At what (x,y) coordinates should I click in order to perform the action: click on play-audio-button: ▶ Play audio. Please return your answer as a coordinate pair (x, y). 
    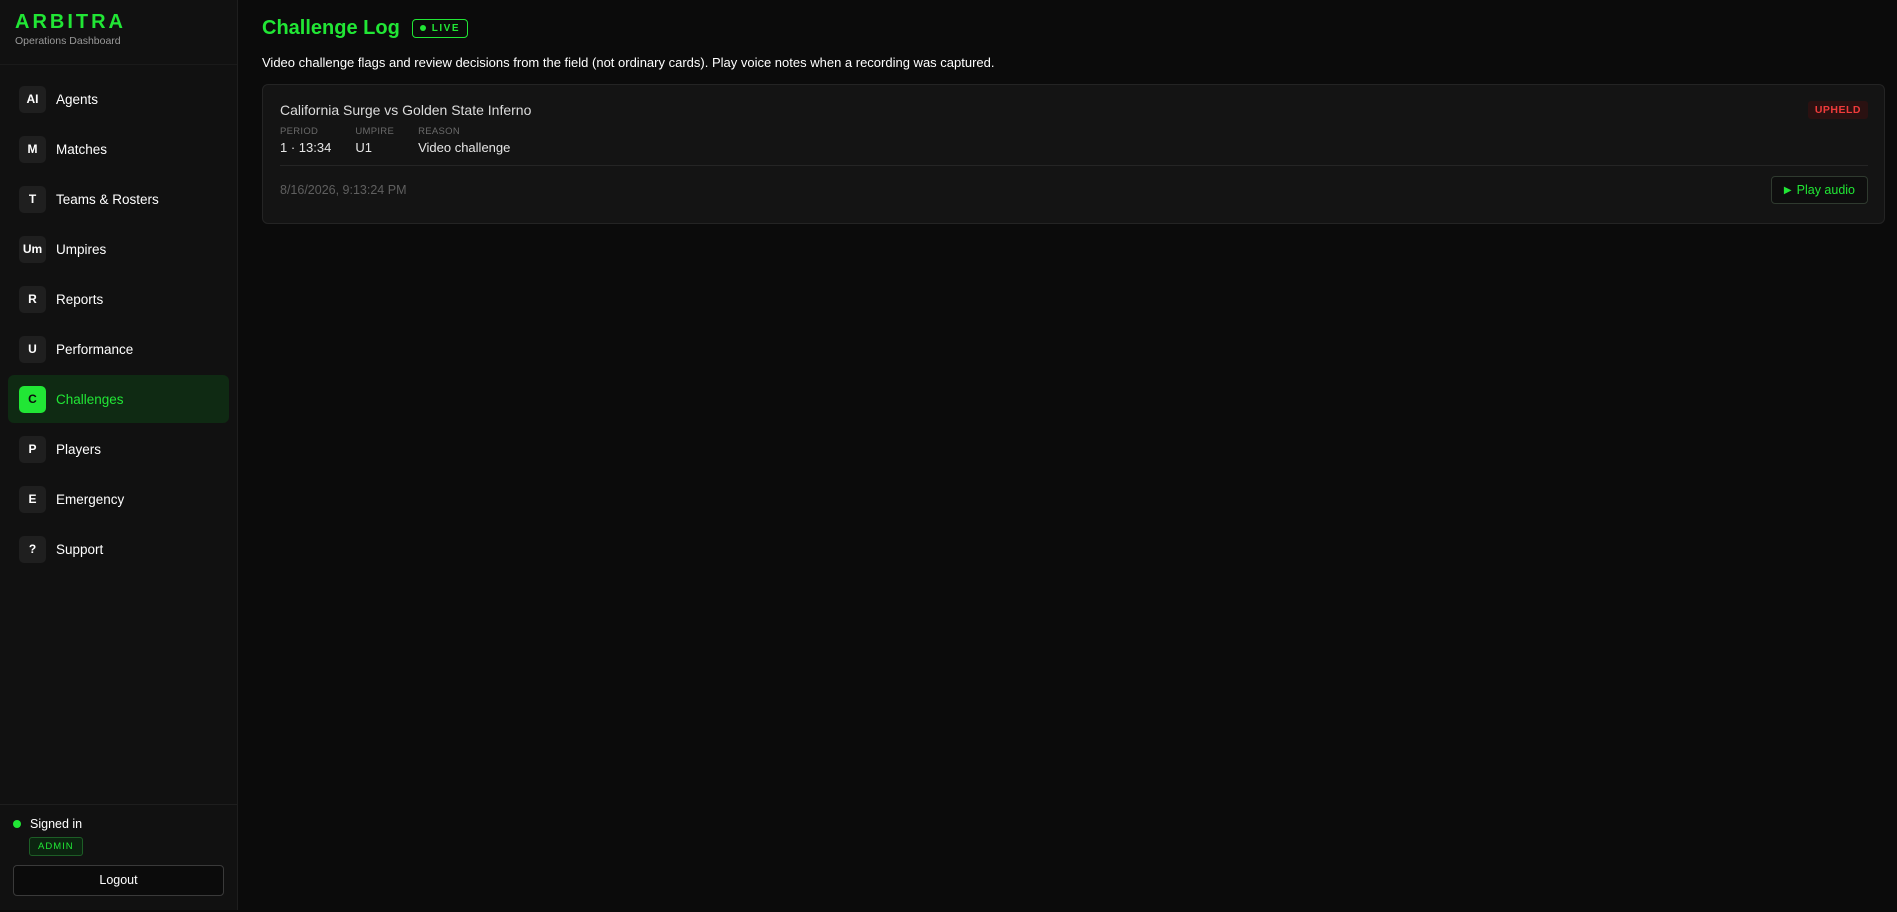
    Looking at the image, I should click on (1819, 190).